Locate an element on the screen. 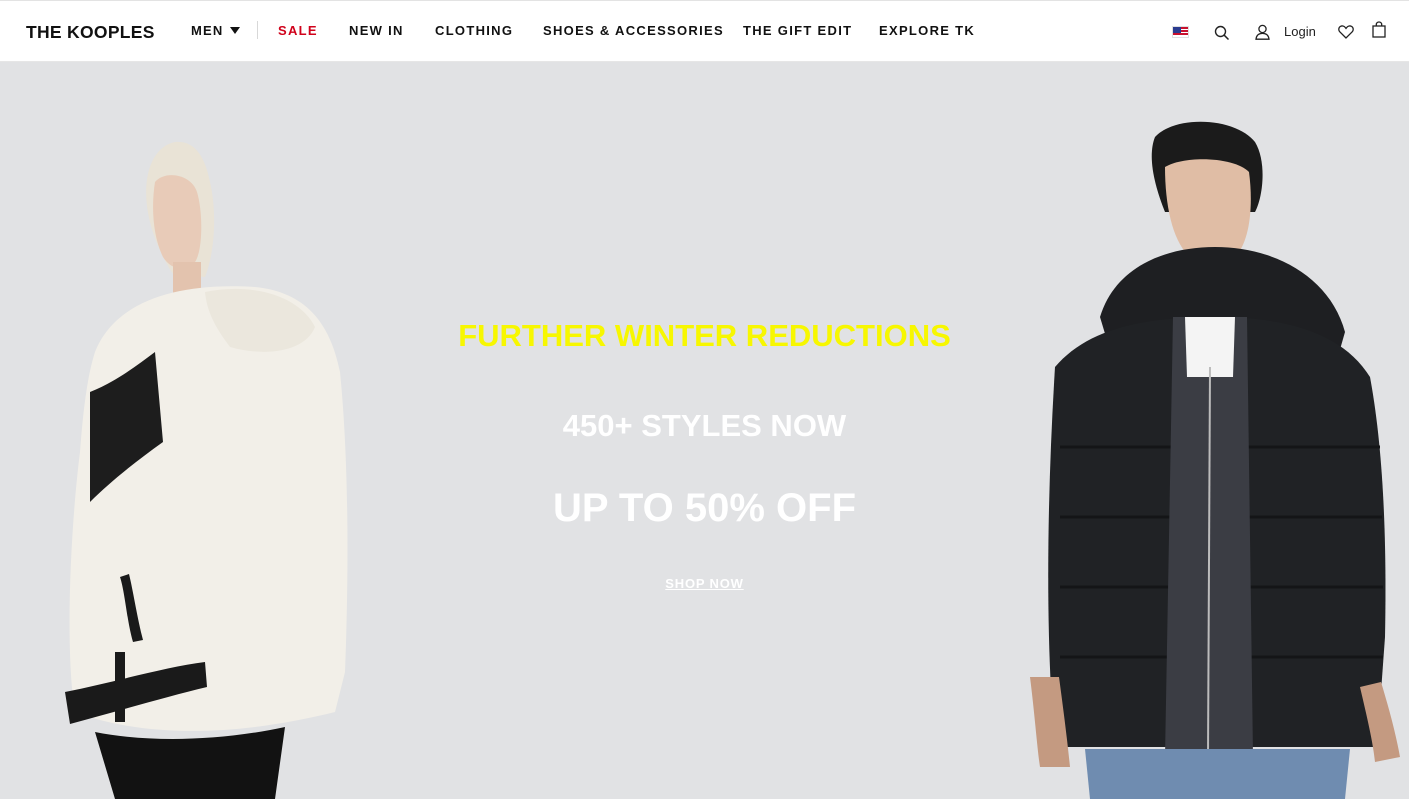 This screenshot has height=799, width=1409. login-link: Login is located at coordinates (1300, 31).